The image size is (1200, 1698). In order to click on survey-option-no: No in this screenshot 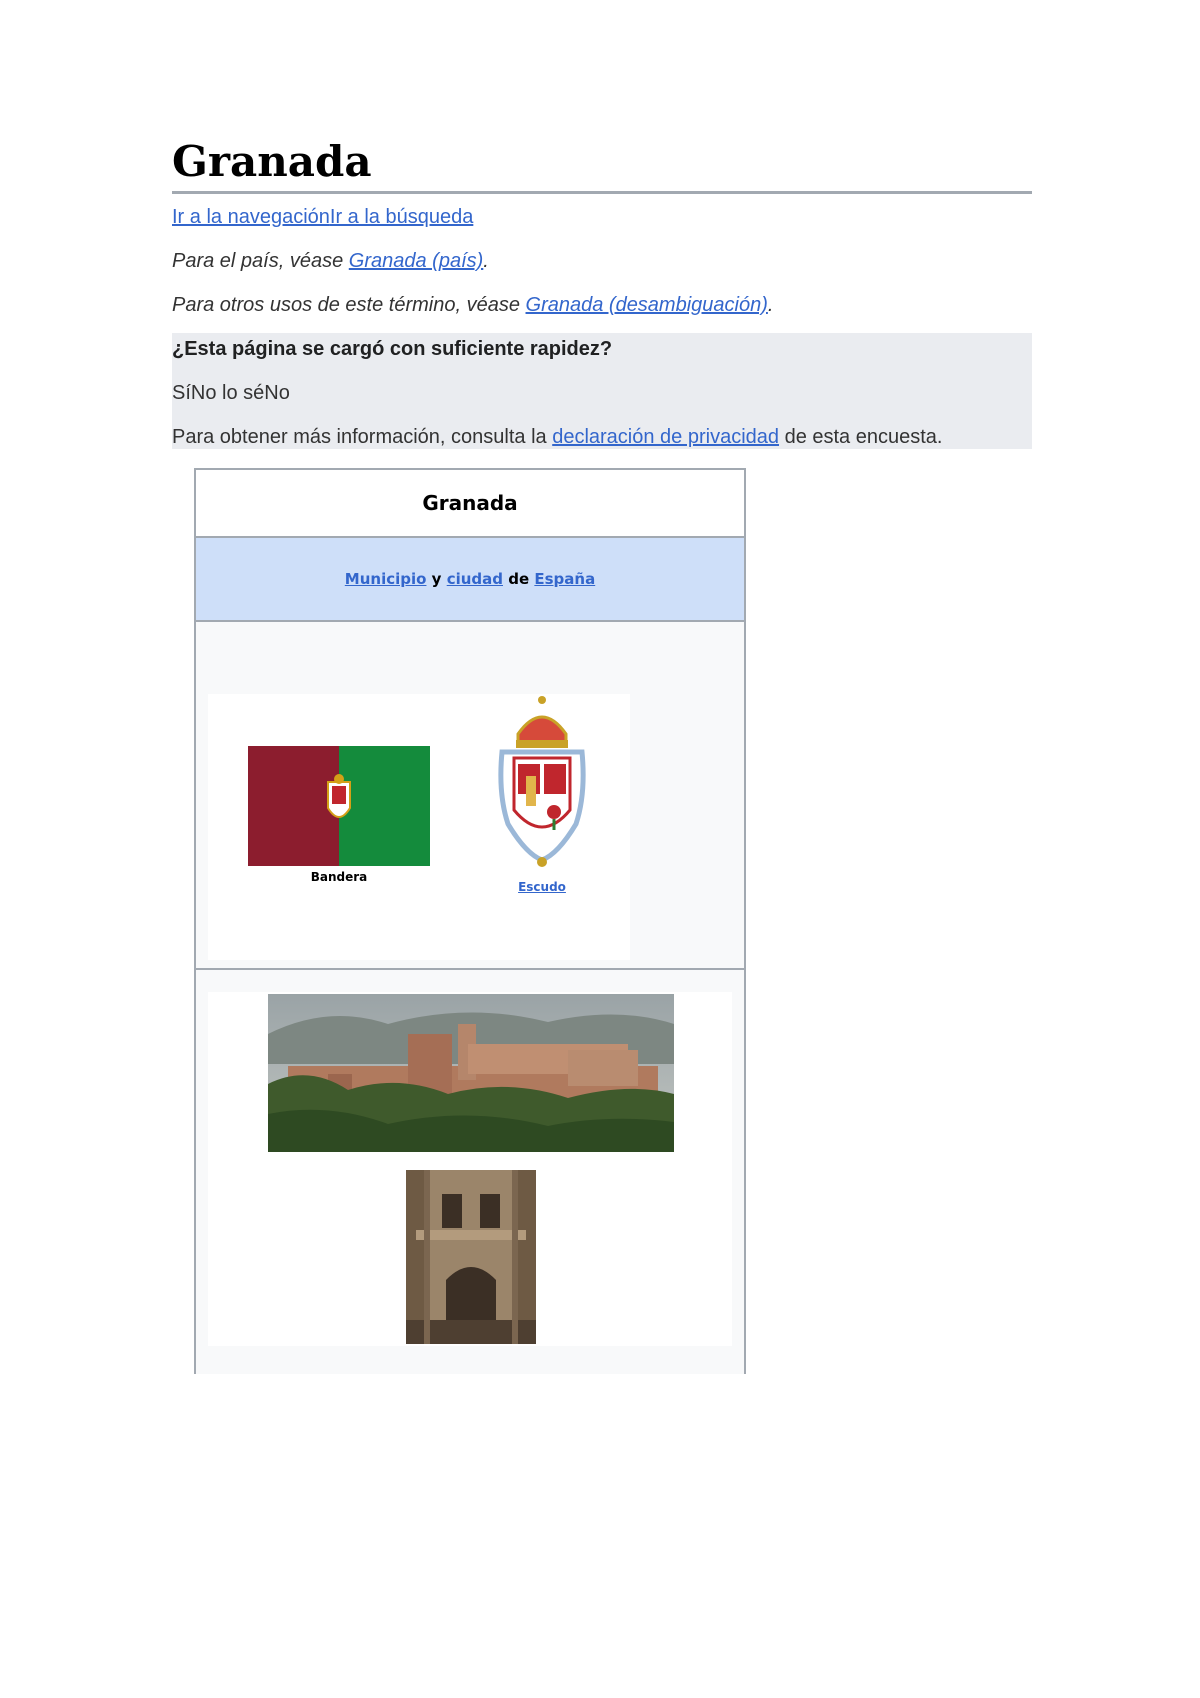, I will do `click(277, 393)`.